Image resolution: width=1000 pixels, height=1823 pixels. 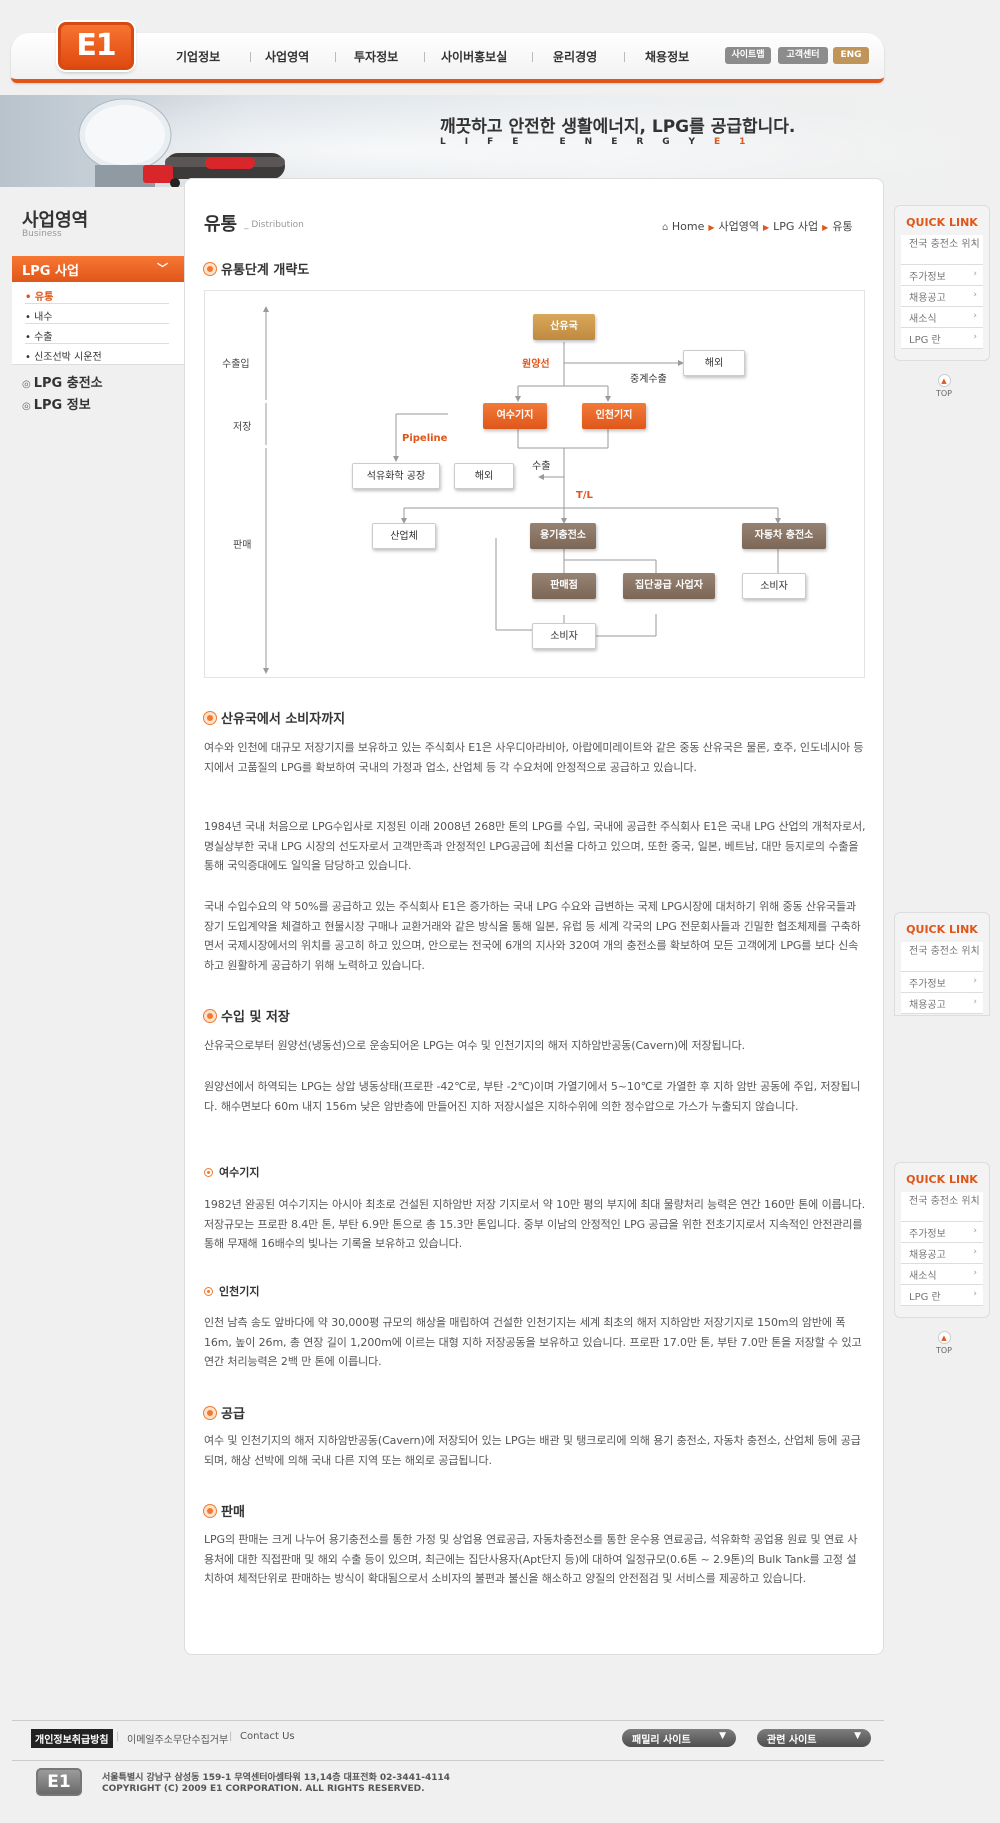 I want to click on related-site-select: 관련 사이트 ▼, so click(x=814, y=1738).